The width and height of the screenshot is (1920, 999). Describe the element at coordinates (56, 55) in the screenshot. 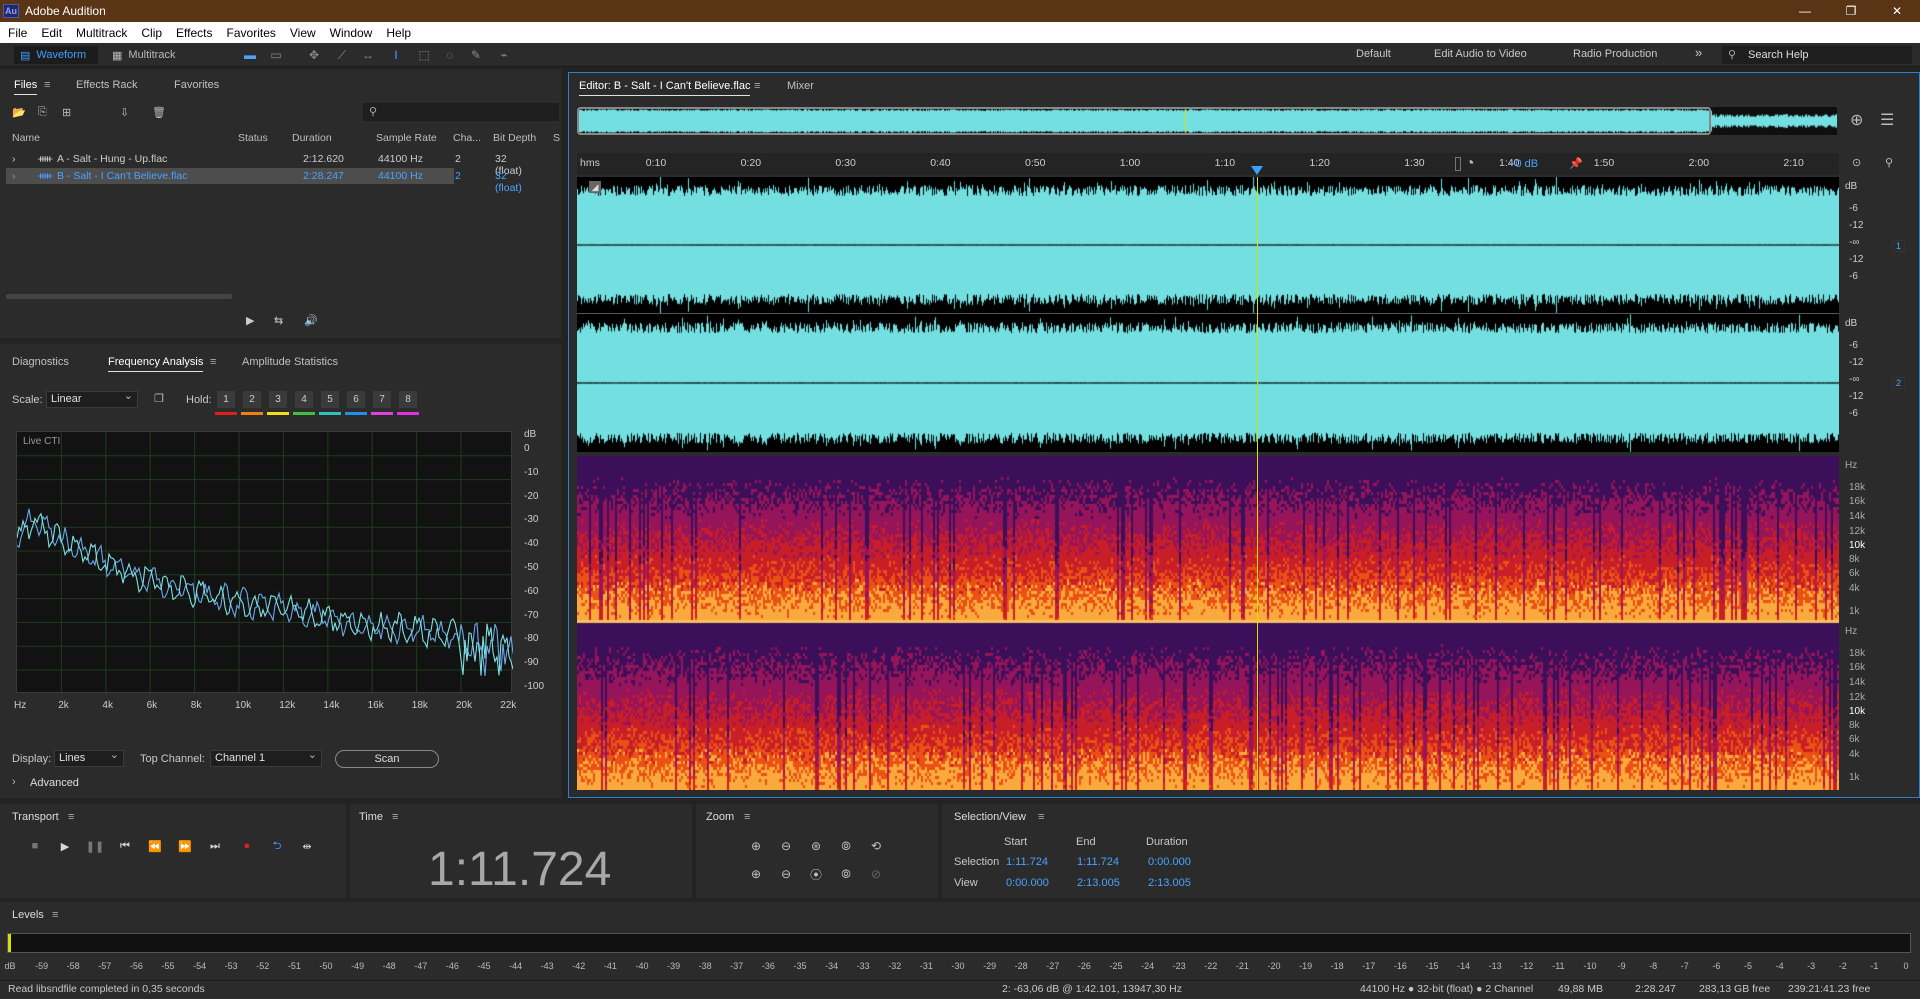

I see `waveform-view-button: ▤ Waveform` at that location.